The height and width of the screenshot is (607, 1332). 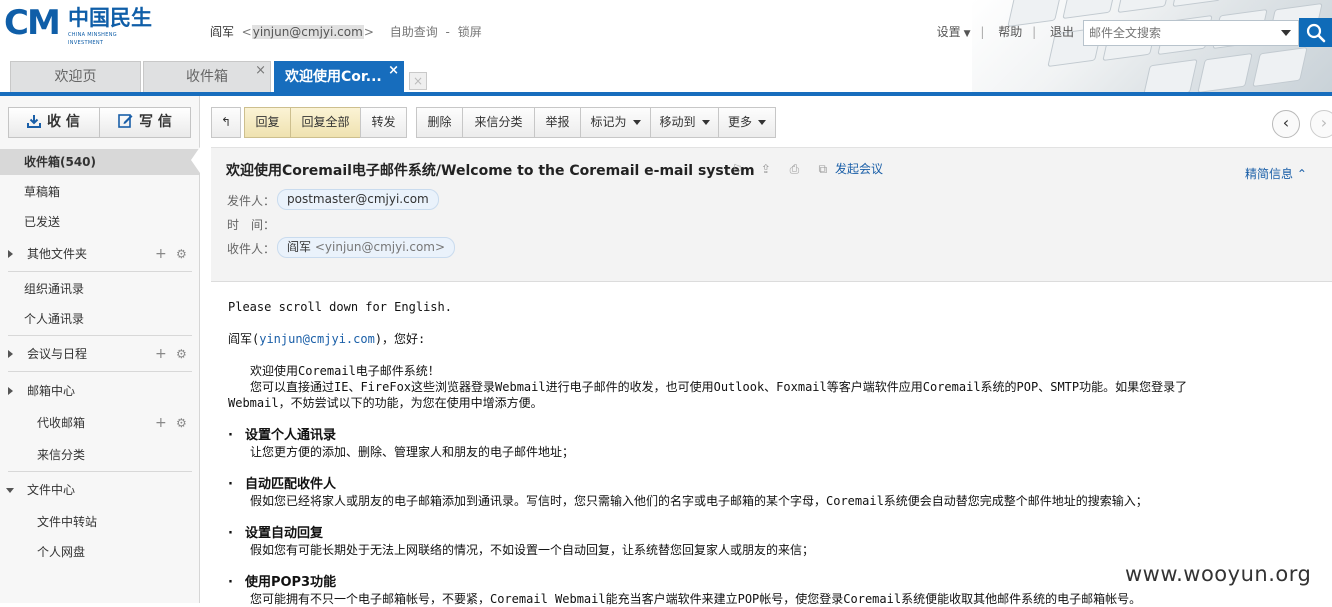 What do you see at coordinates (1179, 33) in the screenshot?
I see `search-input` at bounding box center [1179, 33].